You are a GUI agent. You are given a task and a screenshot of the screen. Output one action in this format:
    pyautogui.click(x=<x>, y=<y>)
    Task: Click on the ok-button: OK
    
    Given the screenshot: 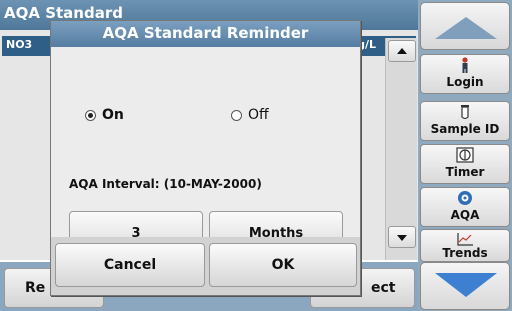 What is the action you would take?
    pyautogui.click(x=283, y=265)
    